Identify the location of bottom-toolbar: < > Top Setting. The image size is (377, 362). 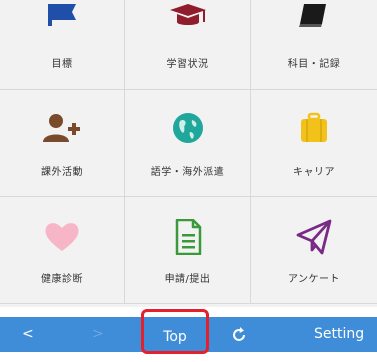
(188, 331).